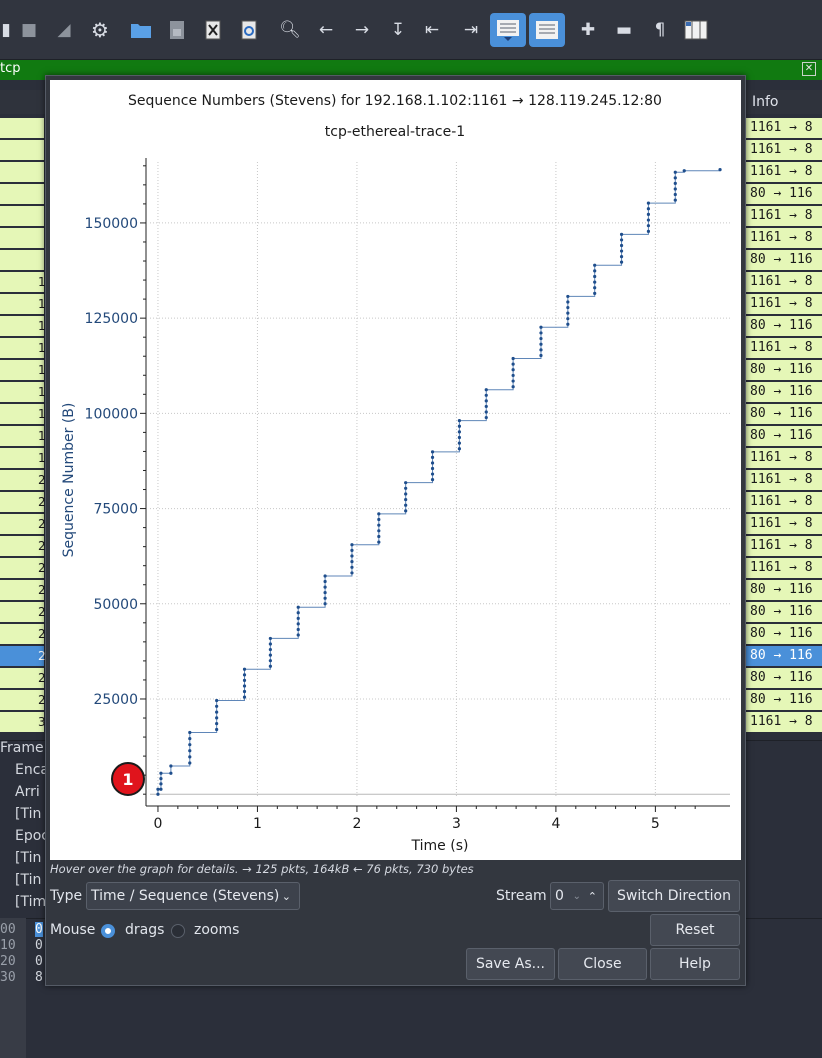 This screenshot has height=1058, width=822. Describe the element at coordinates (660, 30) in the screenshot. I see `normal-size-icon: ¶` at that location.